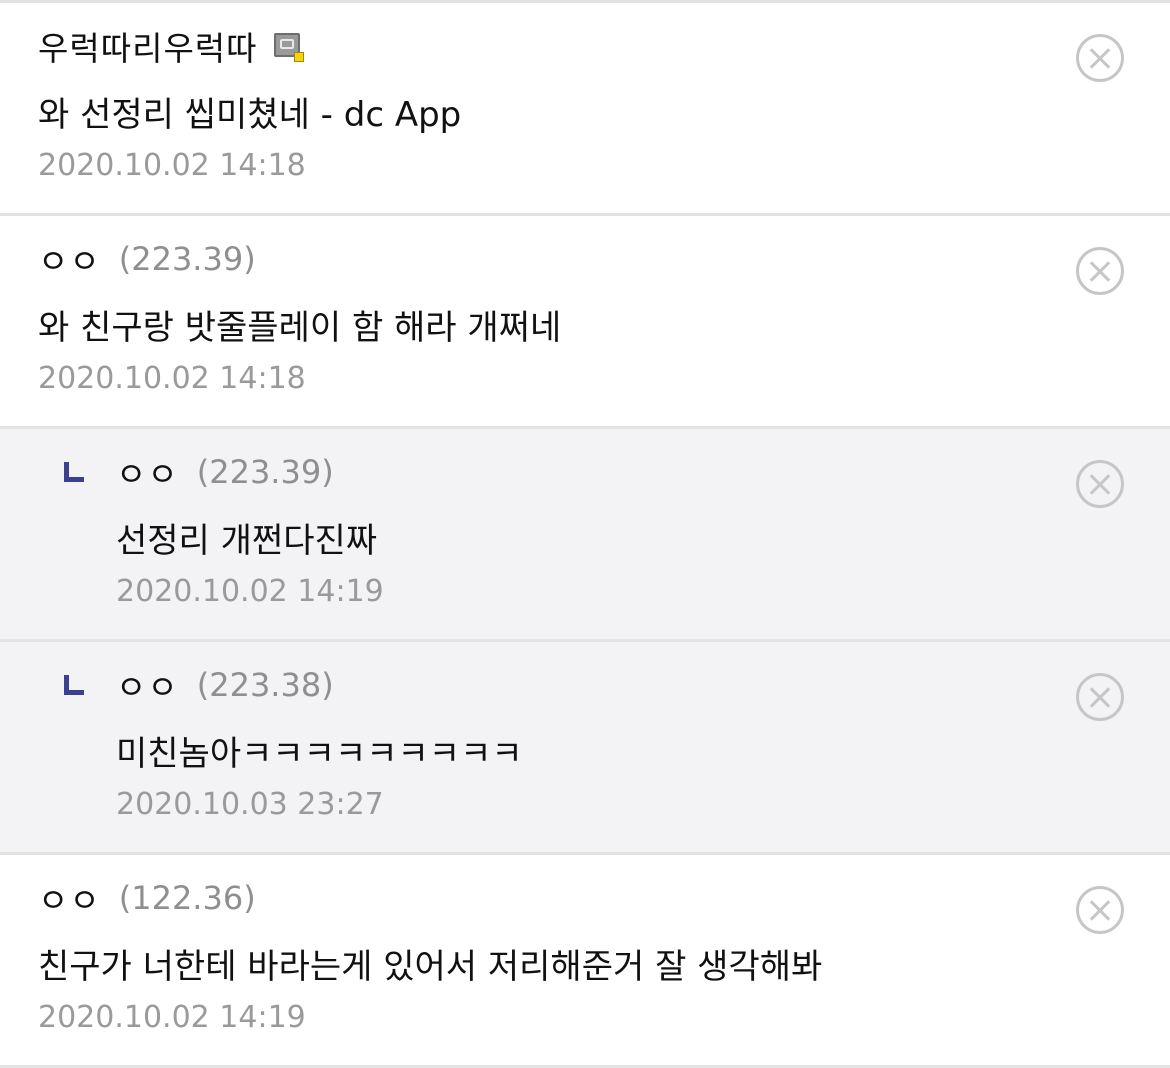  I want to click on comment-ip: (122.36), so click(187, 898).